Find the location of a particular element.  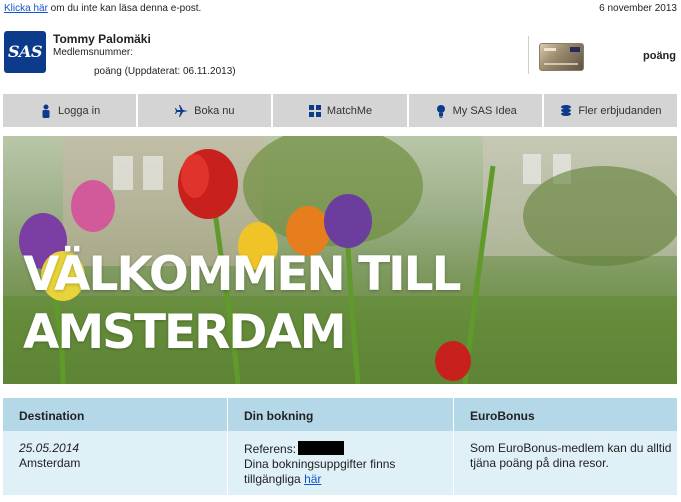

lightbulb-icon is located at coordinates (440, 111).